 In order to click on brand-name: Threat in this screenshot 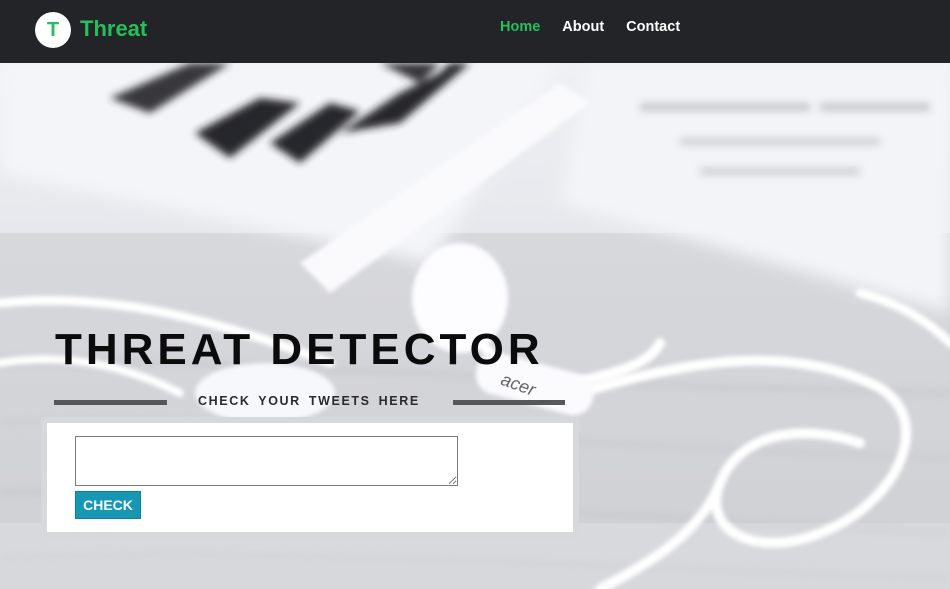, I will do `click(113, 29)`.